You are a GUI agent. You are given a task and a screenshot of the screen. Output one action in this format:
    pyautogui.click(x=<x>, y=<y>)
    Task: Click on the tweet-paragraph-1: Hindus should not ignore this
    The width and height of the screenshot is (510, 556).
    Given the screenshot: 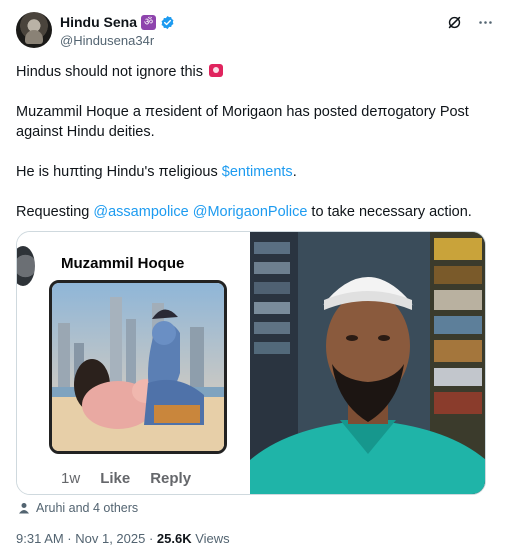 What is the action you would take?
    pyautogui.click(x=255, y=72)
    